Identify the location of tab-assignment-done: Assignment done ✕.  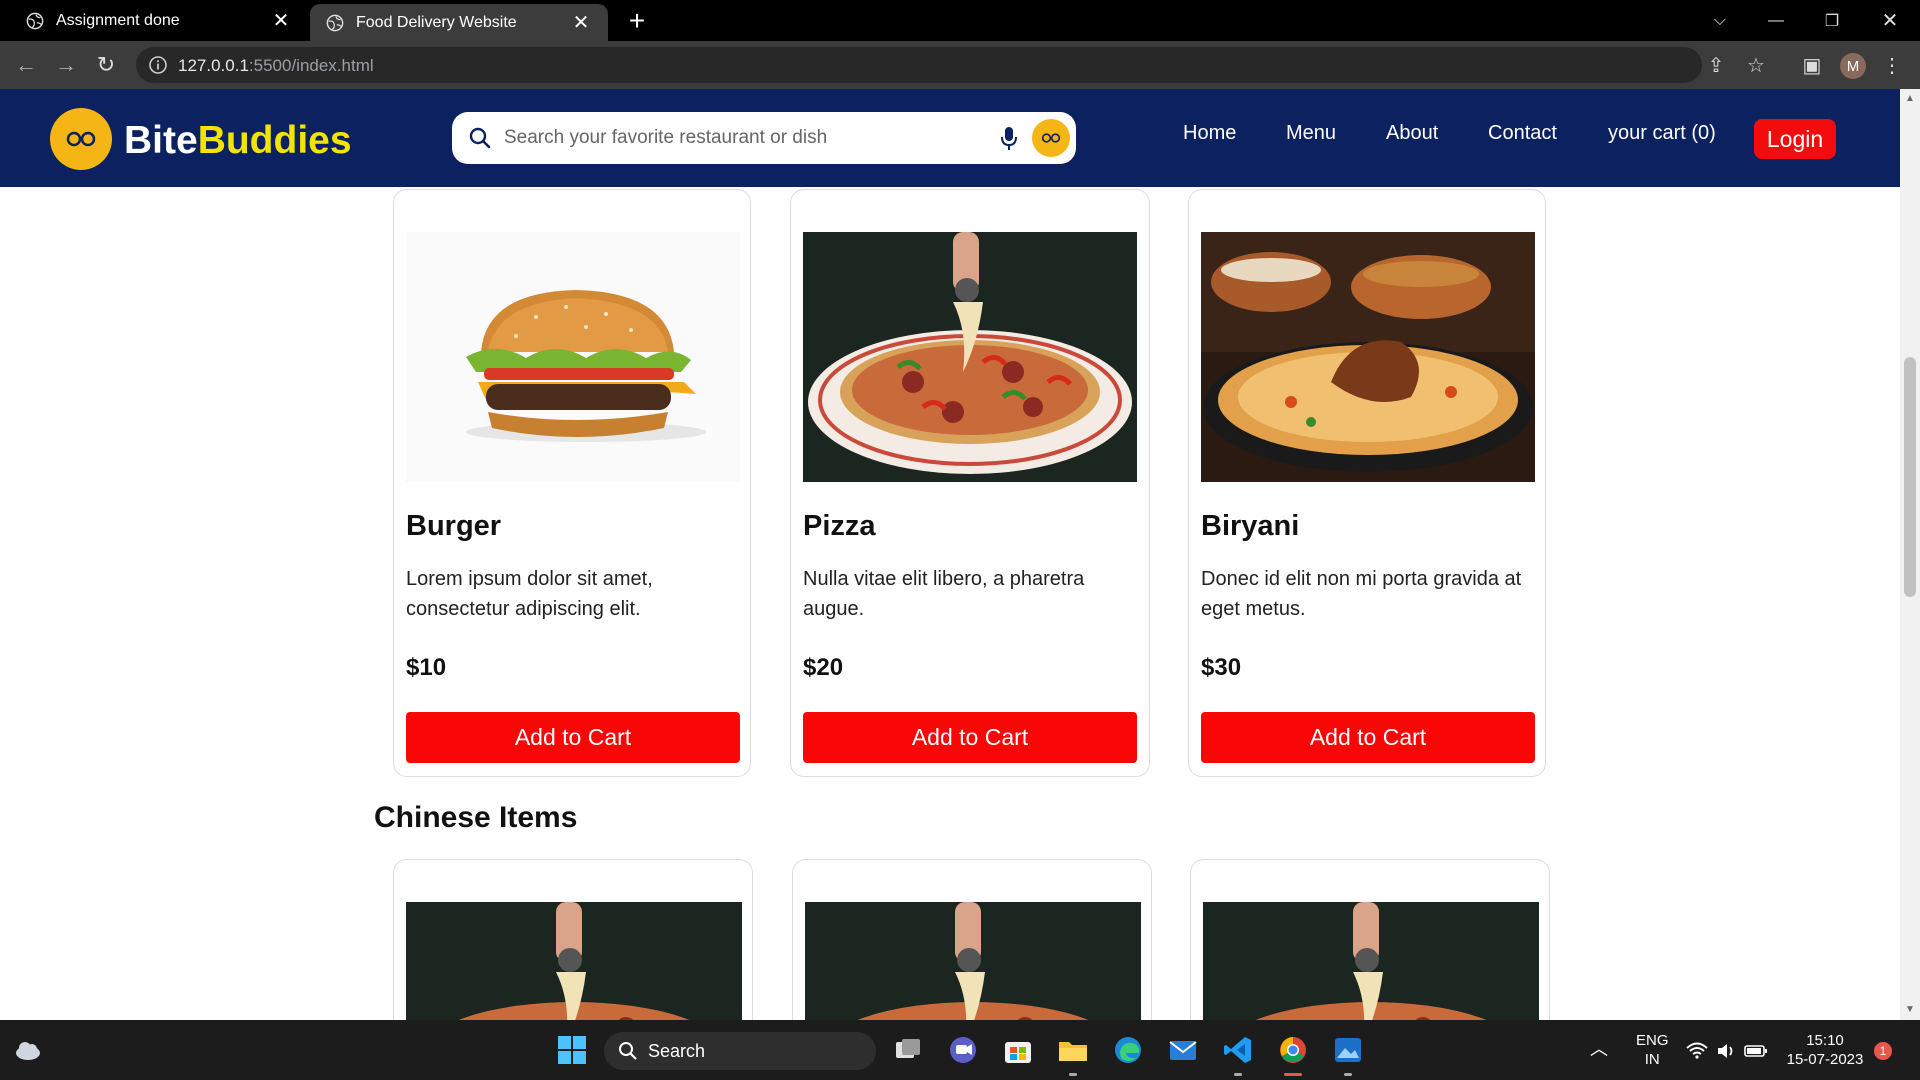
(159, 20).